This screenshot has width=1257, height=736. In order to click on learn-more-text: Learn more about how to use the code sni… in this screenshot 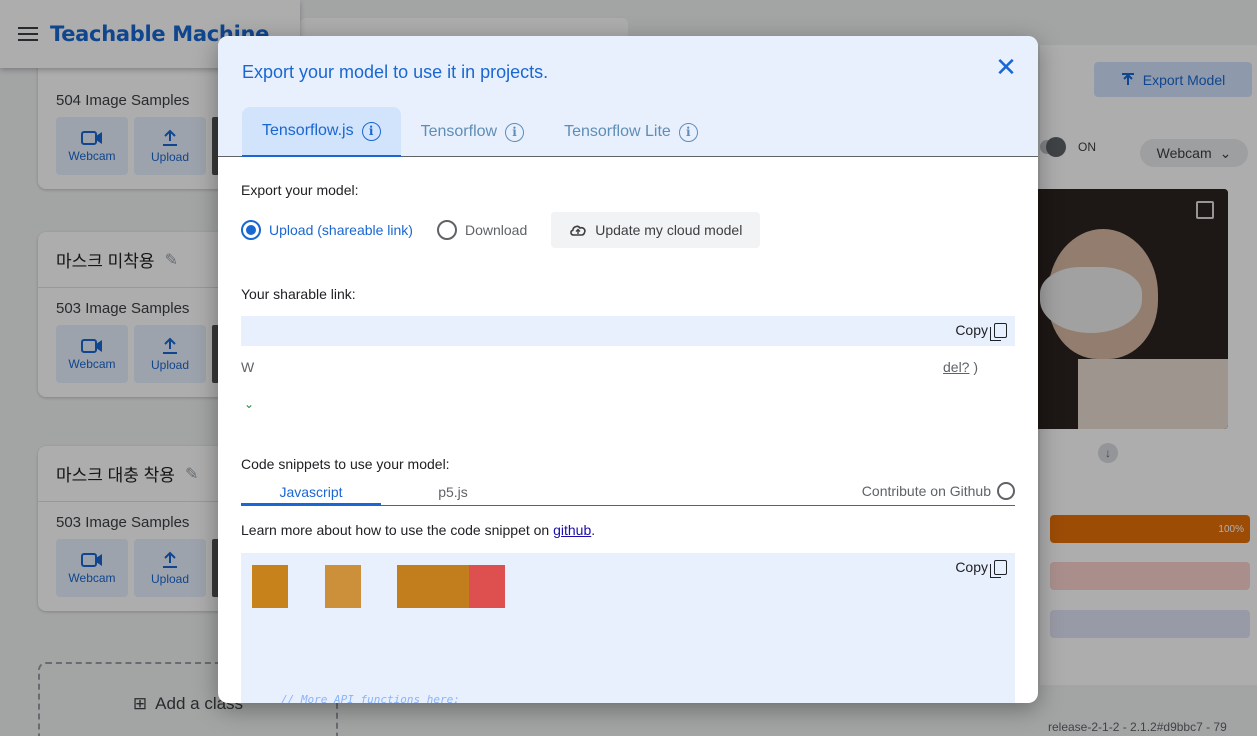, I will do `click(418, 530)`.